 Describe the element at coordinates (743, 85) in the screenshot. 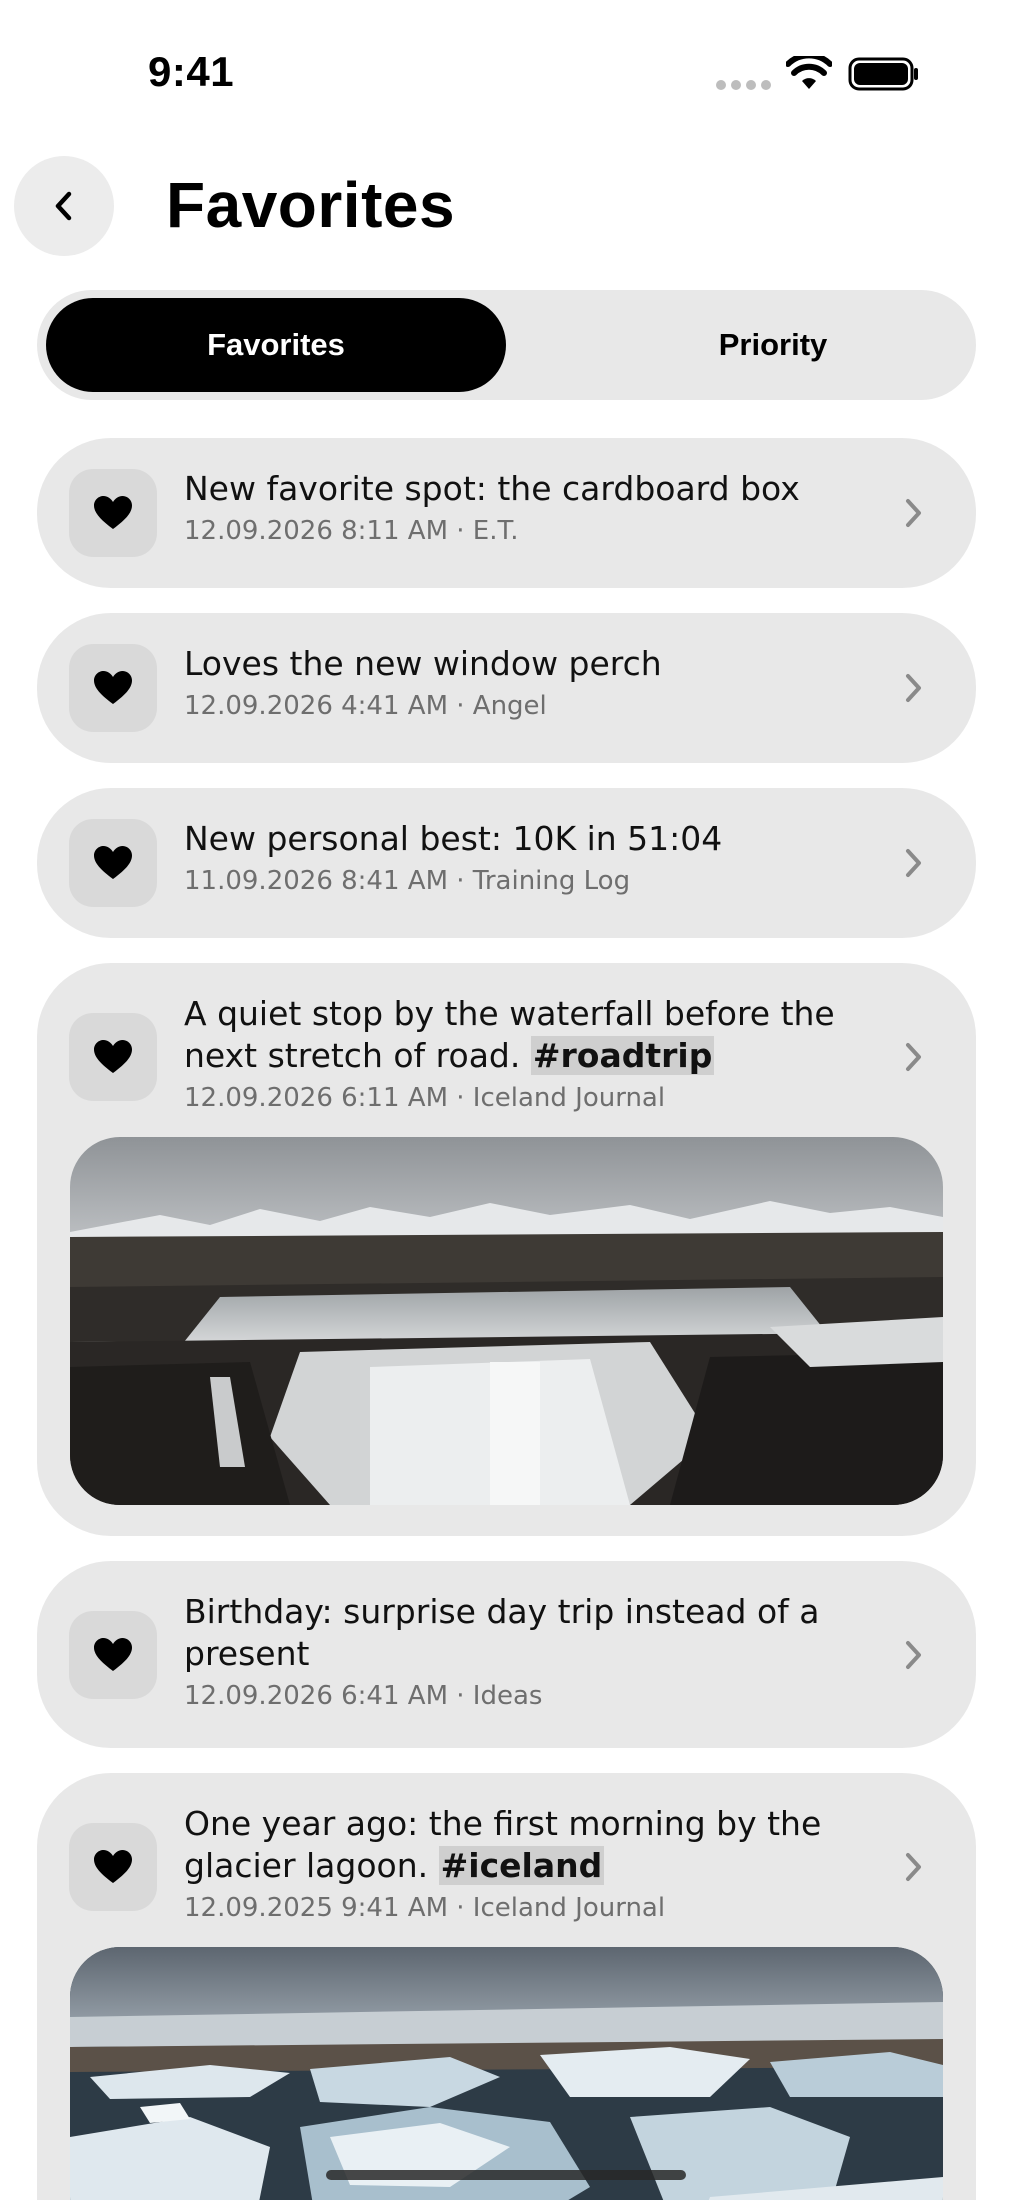

I see `cellular-signal-icon` at that location.